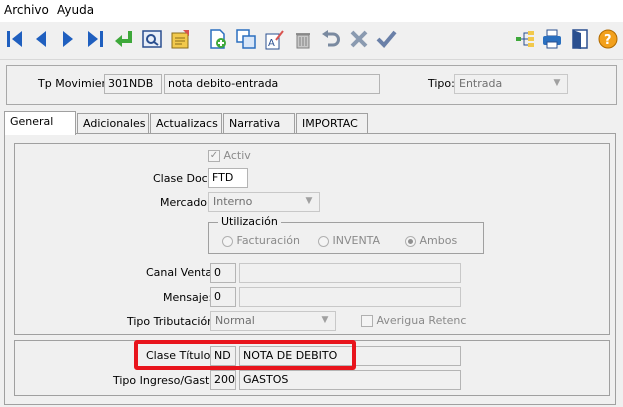 Image resolution: width=623 pixels, height=407 pixels. What do you see at coordinates (26, 10) in the screenshot?
I see `menu-archivo: Archivo` at bounding box center [26, 10].